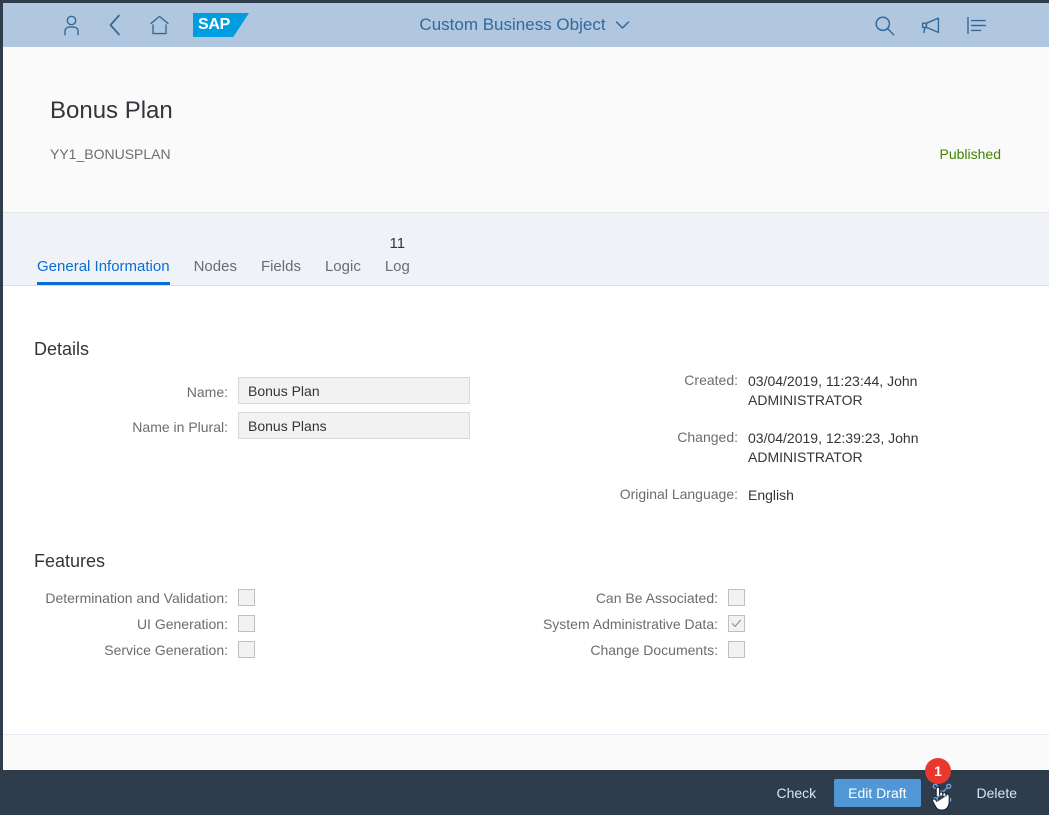 Image resolution: width=1049 pixels, height=815 pixels. I want to click on feature-row-service-generation: Service Generation:, so click(254, 649).